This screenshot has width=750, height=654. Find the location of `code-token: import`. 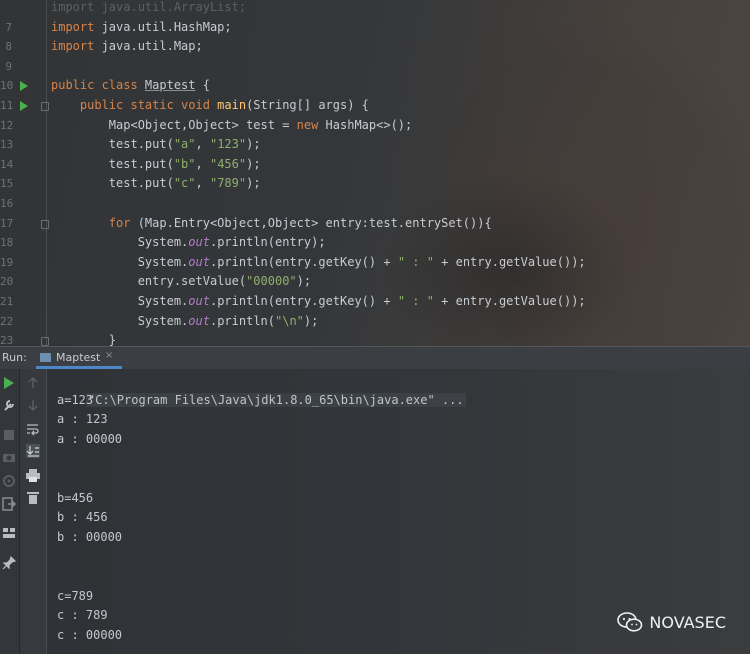

code-token: import is located at coordinates (76, 46).